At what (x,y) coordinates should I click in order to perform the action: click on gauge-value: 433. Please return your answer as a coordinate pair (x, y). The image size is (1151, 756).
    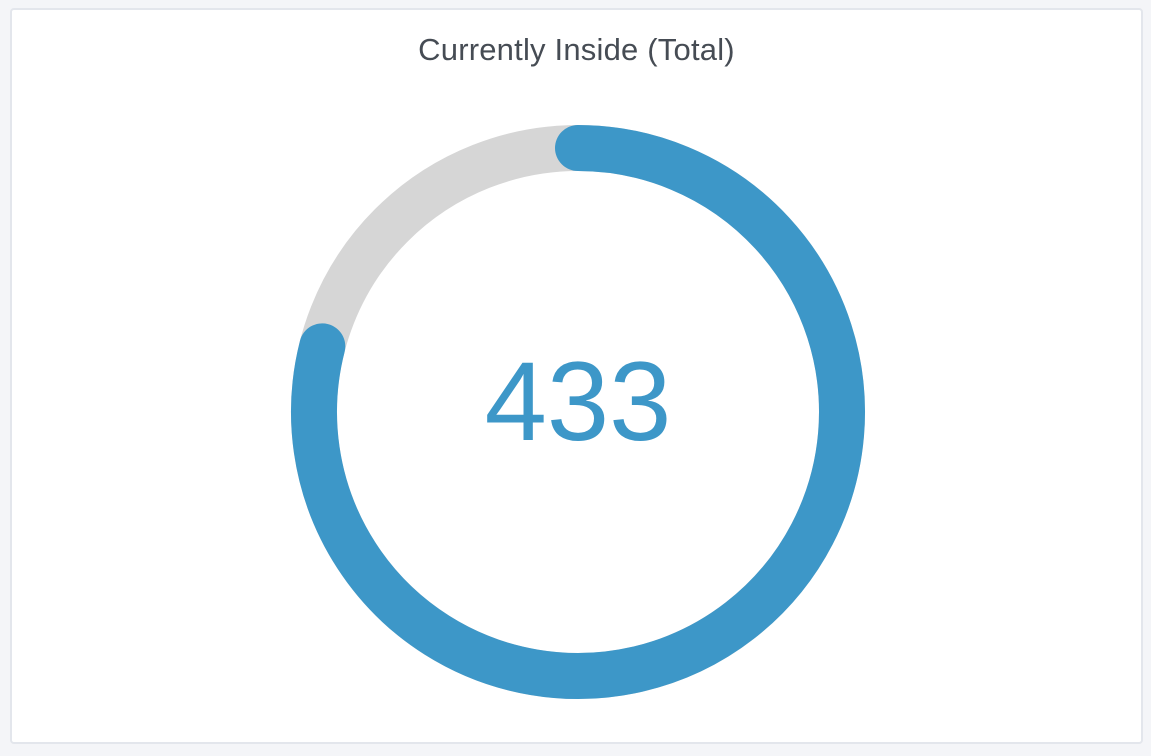
    Looking at the image, I should click on (578, 401).